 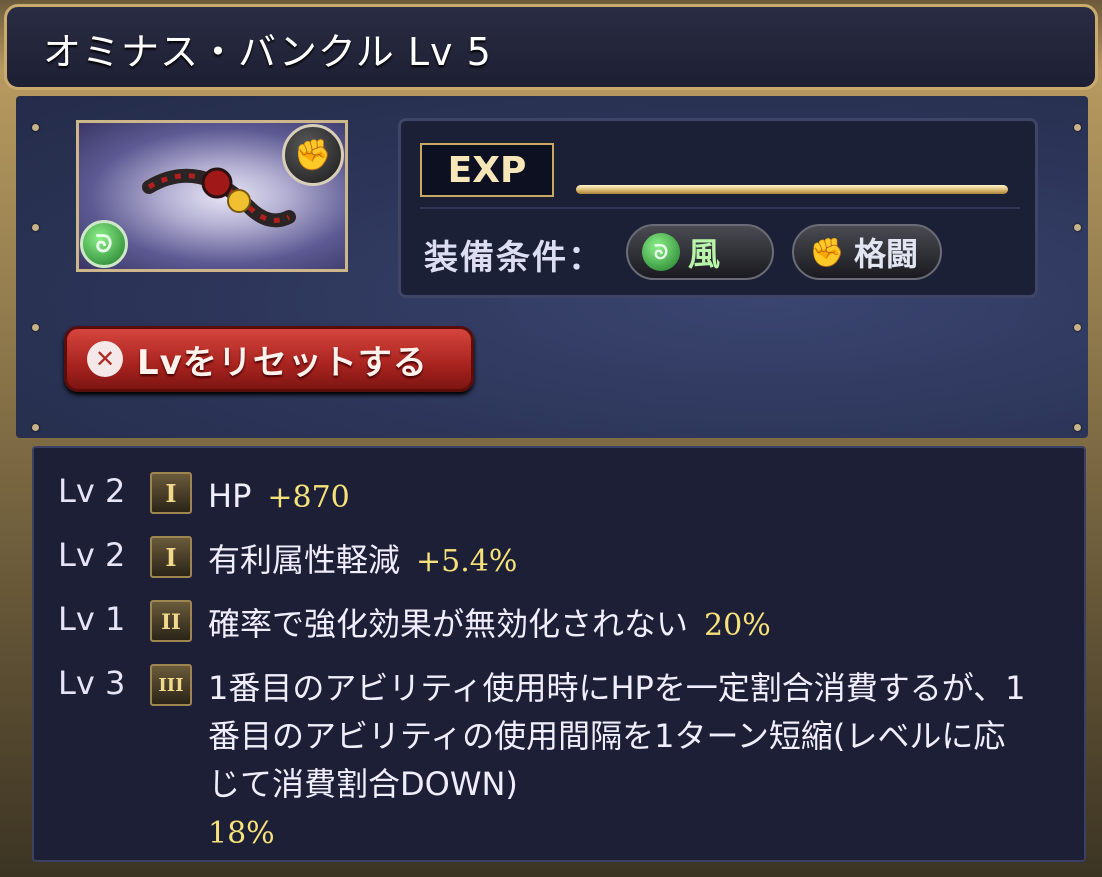 I want to click on close-icon: ✕, so click(x=105, y=359).